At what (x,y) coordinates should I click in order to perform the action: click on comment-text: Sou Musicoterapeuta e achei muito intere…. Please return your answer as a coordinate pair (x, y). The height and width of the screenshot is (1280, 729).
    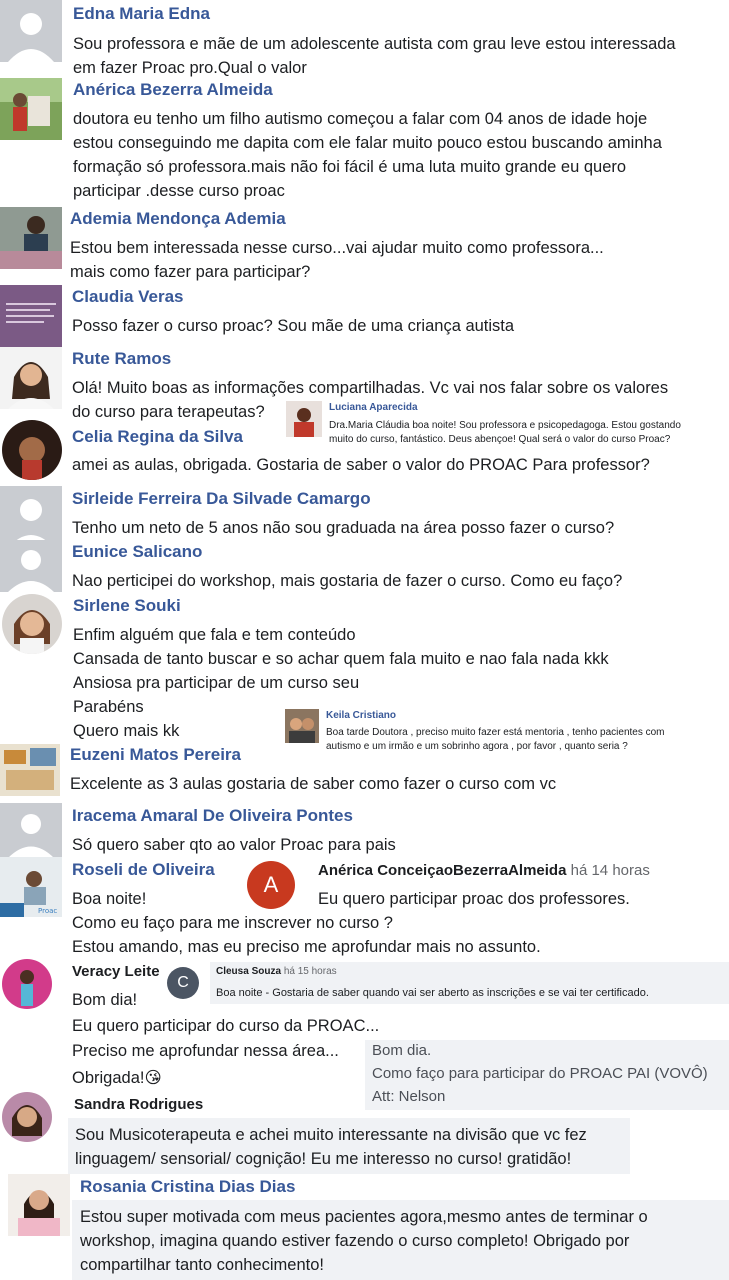
    Looking at the image, I should click on (331, 1135).